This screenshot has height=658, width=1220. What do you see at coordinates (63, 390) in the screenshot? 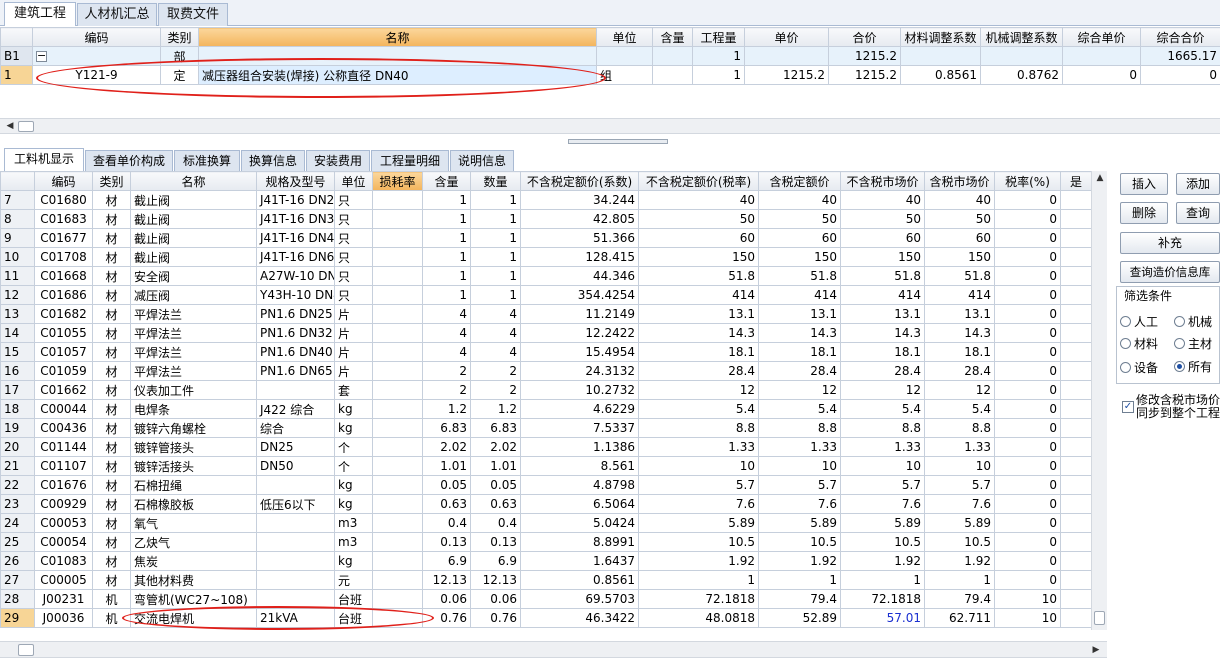
I see `cell-code: C01662` at bounding box center [63, 390].